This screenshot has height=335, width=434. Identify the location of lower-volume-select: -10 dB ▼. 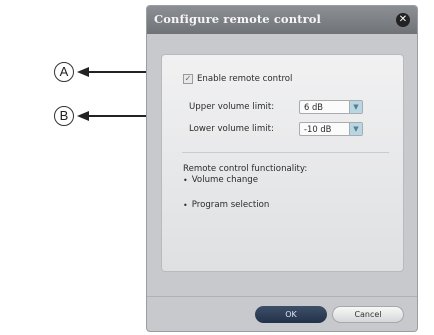
(331, 129).